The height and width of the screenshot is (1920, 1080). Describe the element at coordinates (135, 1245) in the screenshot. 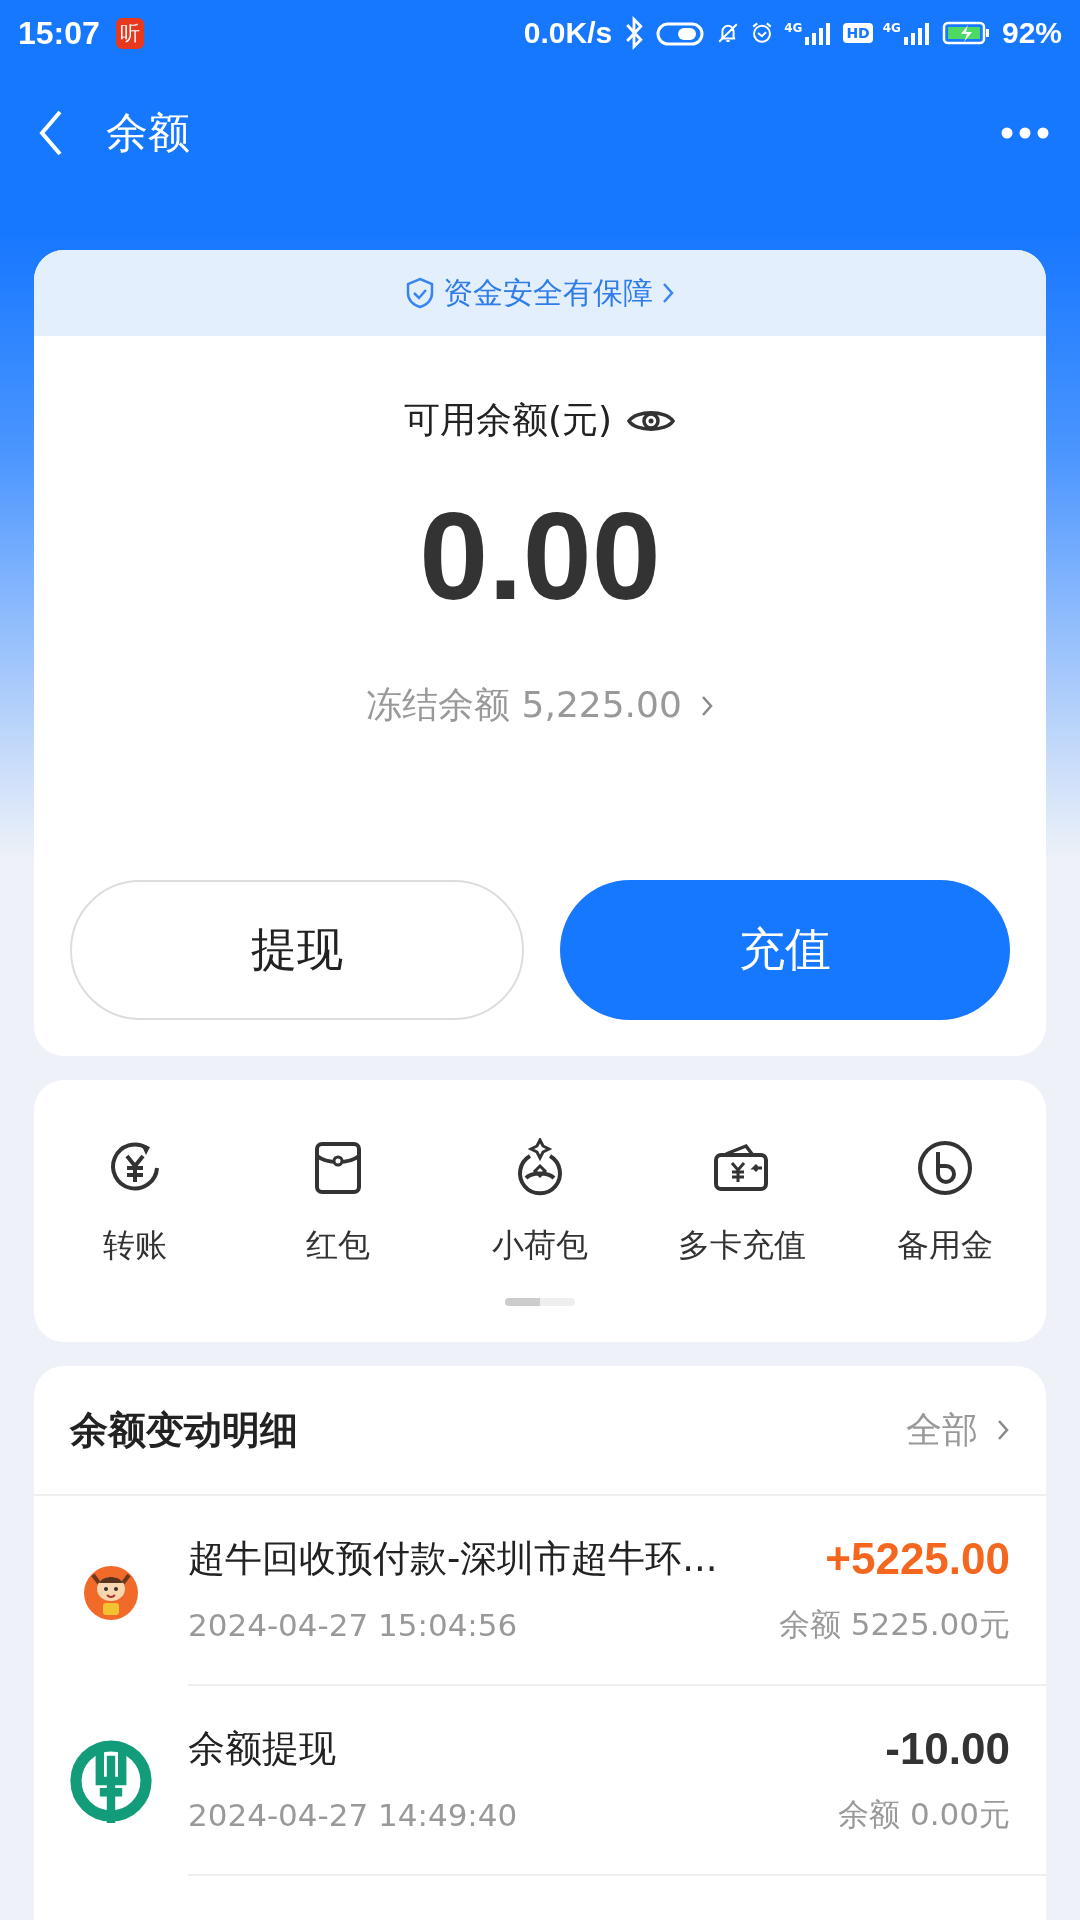

I see `shortcut-label: 转账` at that location.